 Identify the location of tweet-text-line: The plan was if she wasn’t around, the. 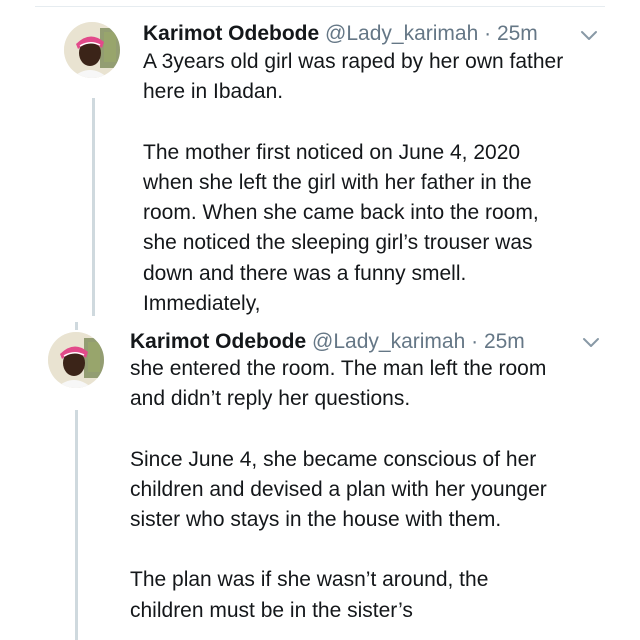
(309, 580).